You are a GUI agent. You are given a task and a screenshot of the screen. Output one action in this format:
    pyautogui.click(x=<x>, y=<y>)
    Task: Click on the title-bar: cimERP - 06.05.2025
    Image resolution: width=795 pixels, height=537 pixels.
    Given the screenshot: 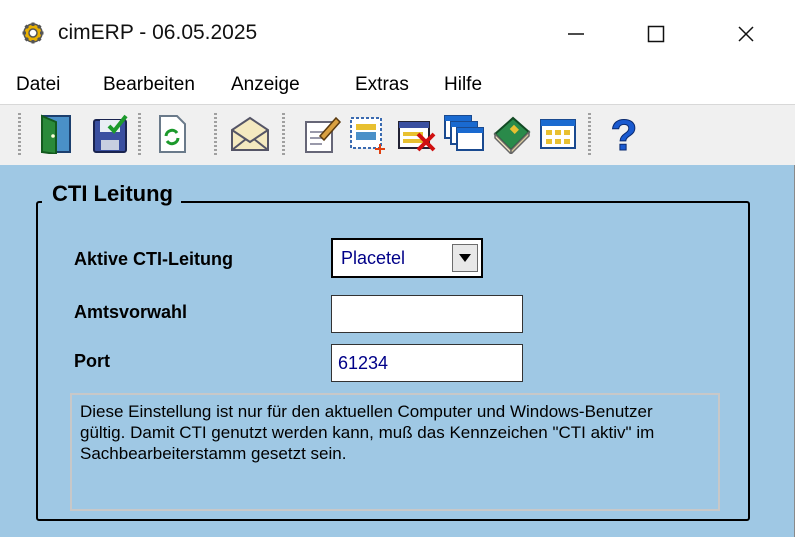 What is the action you would take?
    pyautogui.click(x=397, y=33)
    